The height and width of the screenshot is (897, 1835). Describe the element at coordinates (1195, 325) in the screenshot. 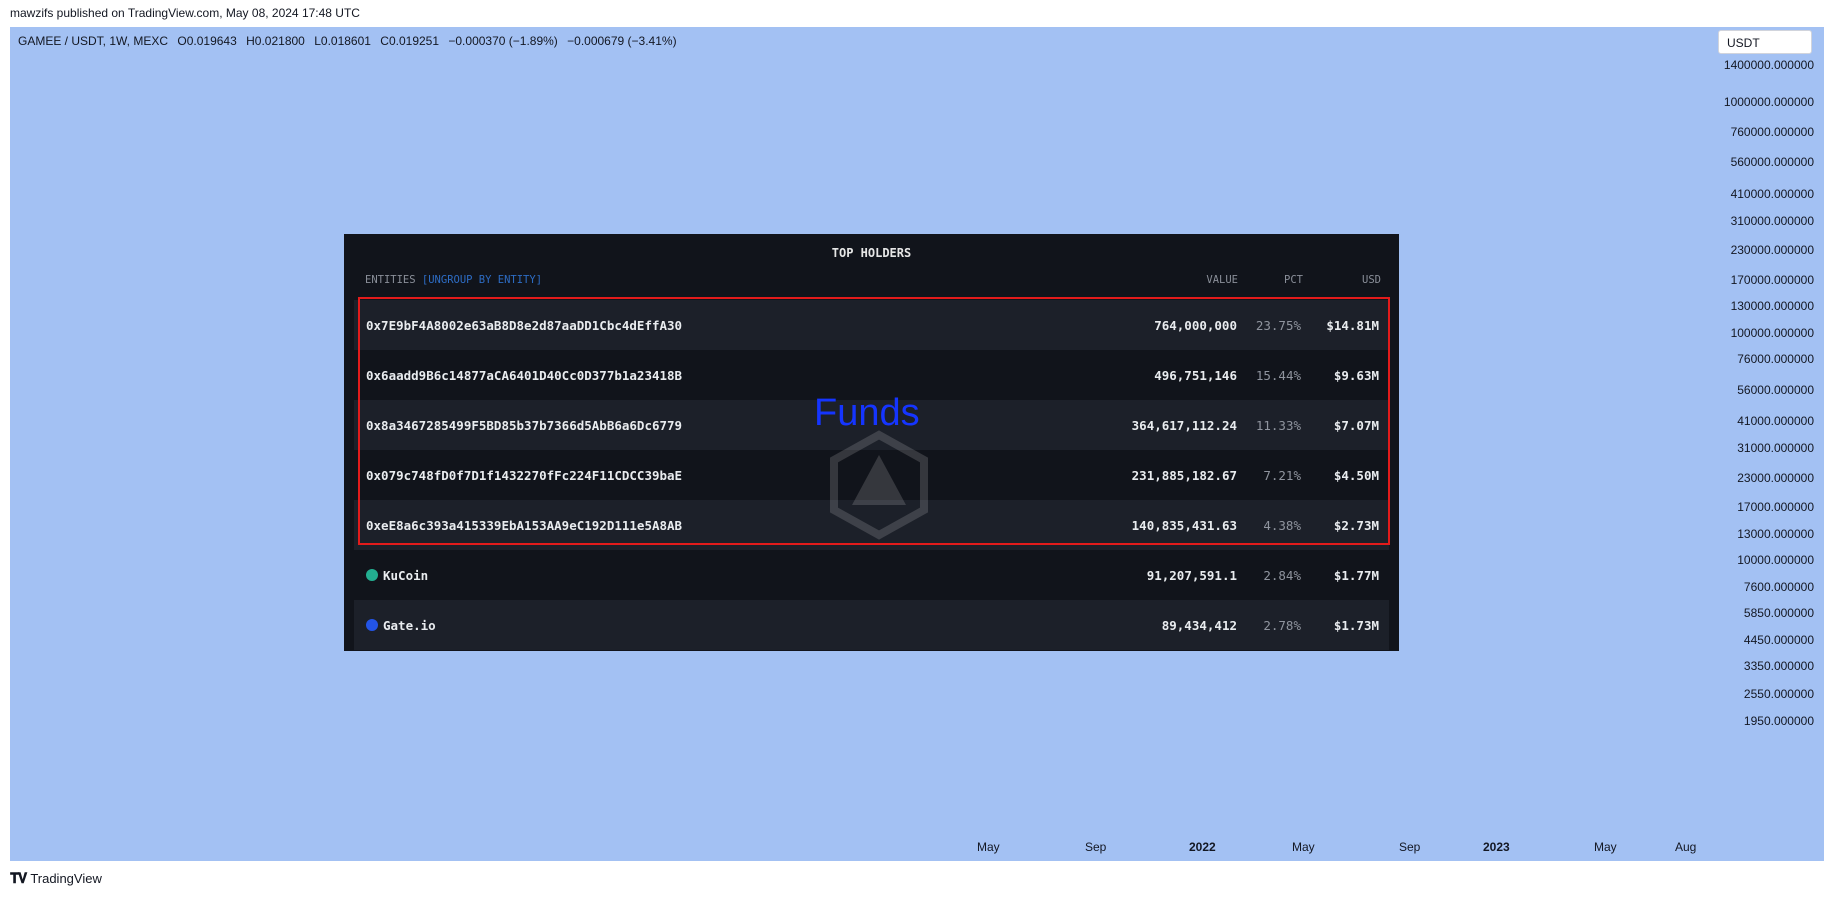

I see `holder-value: 764,000,000` at that location.